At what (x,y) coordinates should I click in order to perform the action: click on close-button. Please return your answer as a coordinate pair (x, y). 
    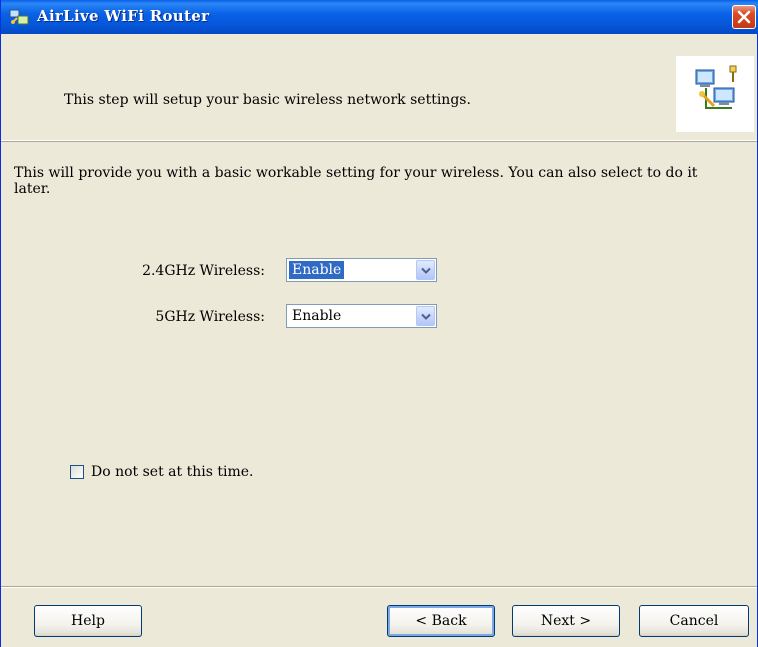
    Looking at the image, I should click on (744, 17).